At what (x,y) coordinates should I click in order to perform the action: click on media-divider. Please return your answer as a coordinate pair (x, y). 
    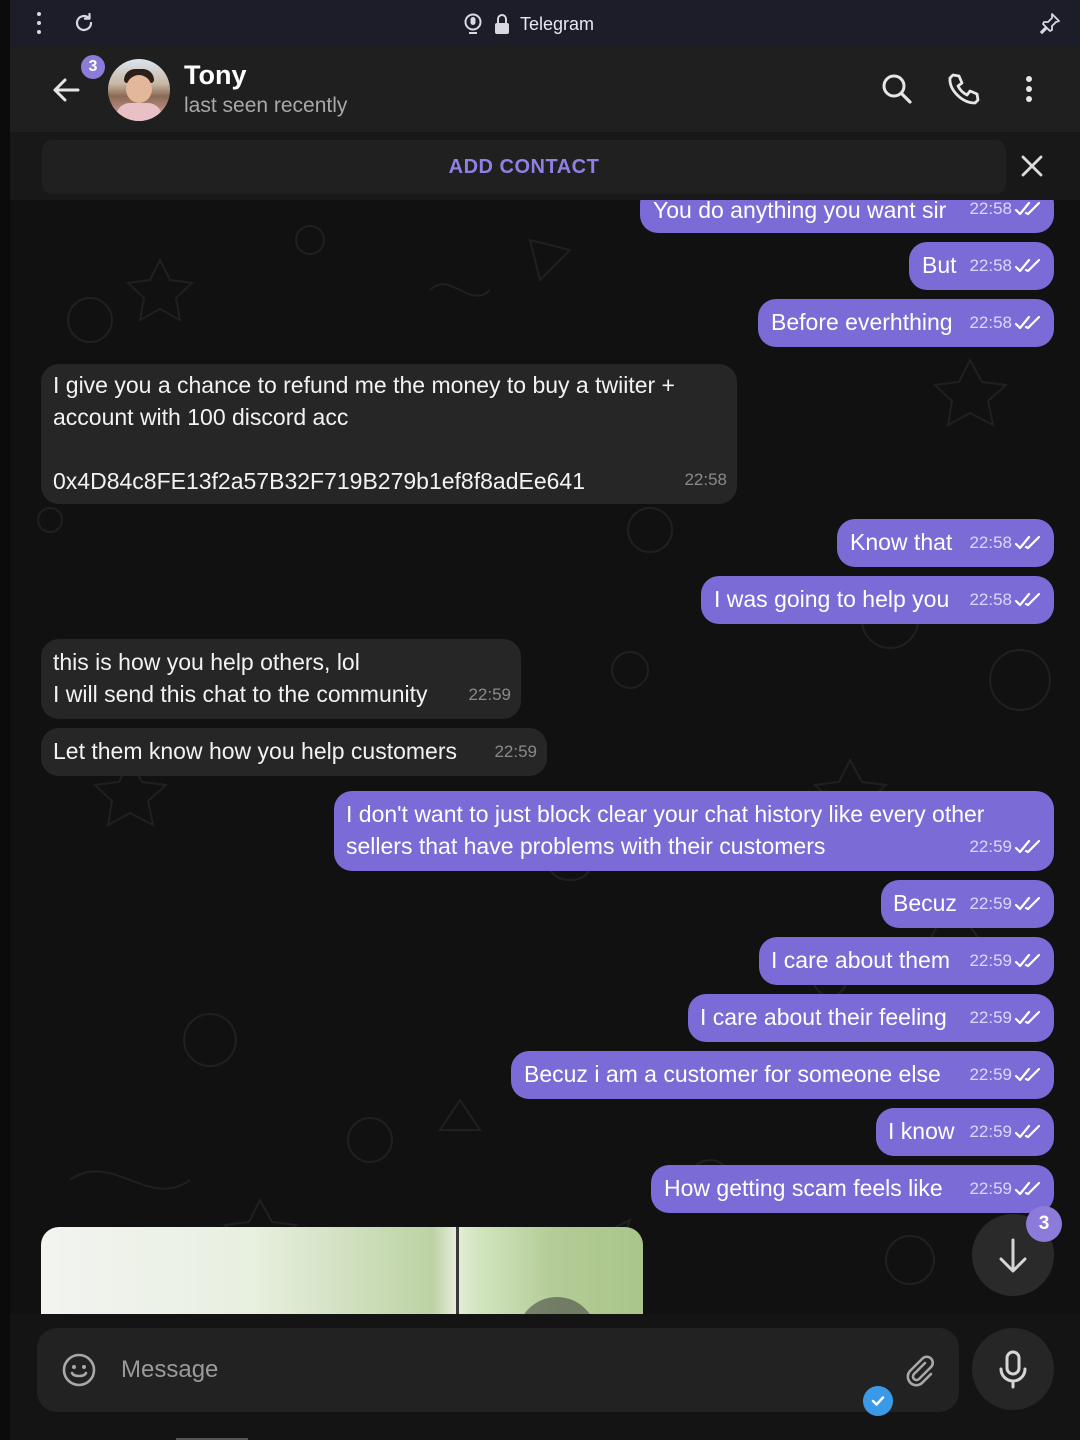
    Looking at the image, I should click on (457, 1270).